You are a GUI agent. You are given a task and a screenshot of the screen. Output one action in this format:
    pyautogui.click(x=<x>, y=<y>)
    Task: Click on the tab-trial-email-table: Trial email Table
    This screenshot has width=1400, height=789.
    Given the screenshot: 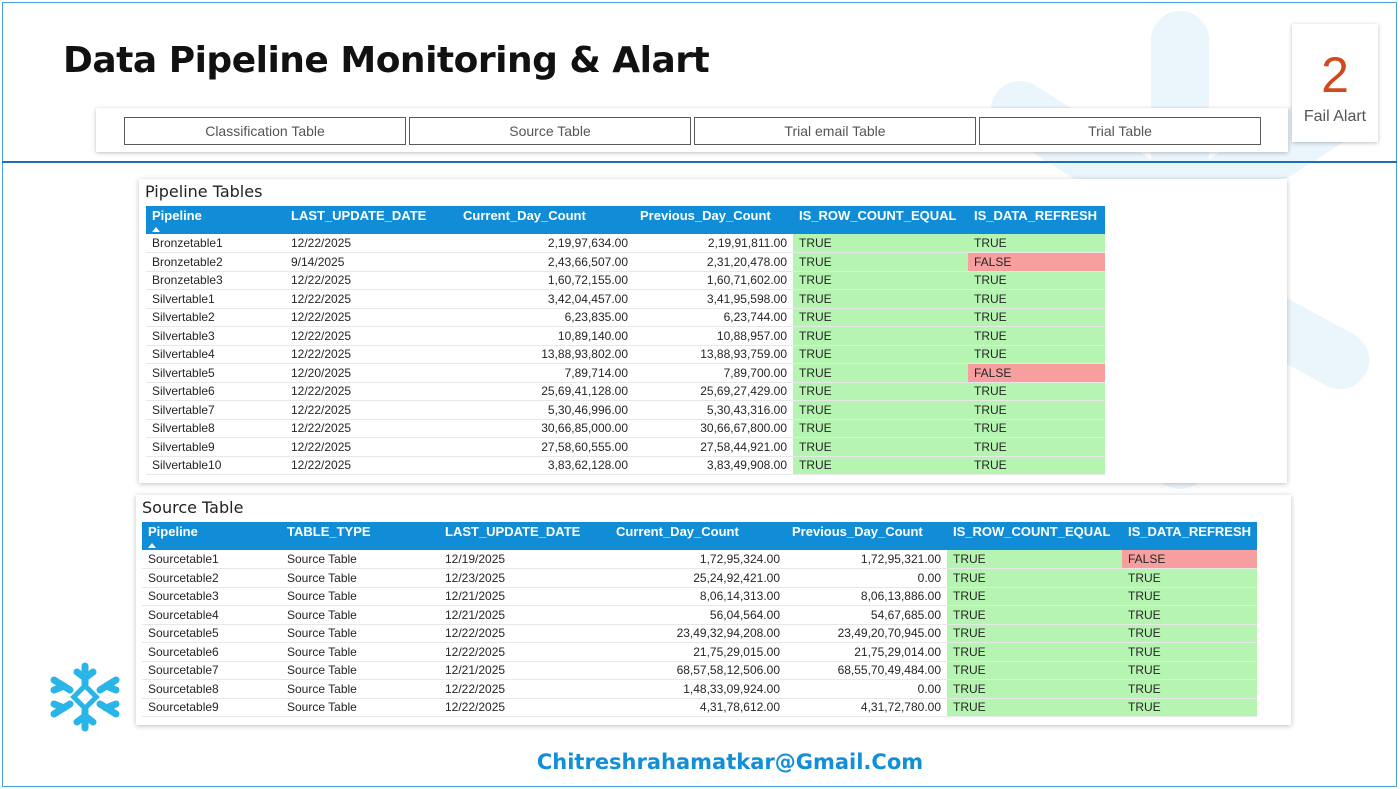 What is the action you would take?
    pyautogui.click(x=835, y=131)
    